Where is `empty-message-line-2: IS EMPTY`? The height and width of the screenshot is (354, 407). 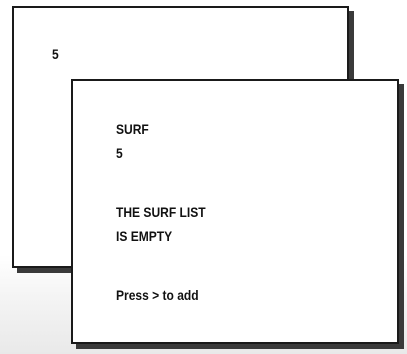 empty-message-line-2: IS EMPTY is located at coordinates (144, 236).